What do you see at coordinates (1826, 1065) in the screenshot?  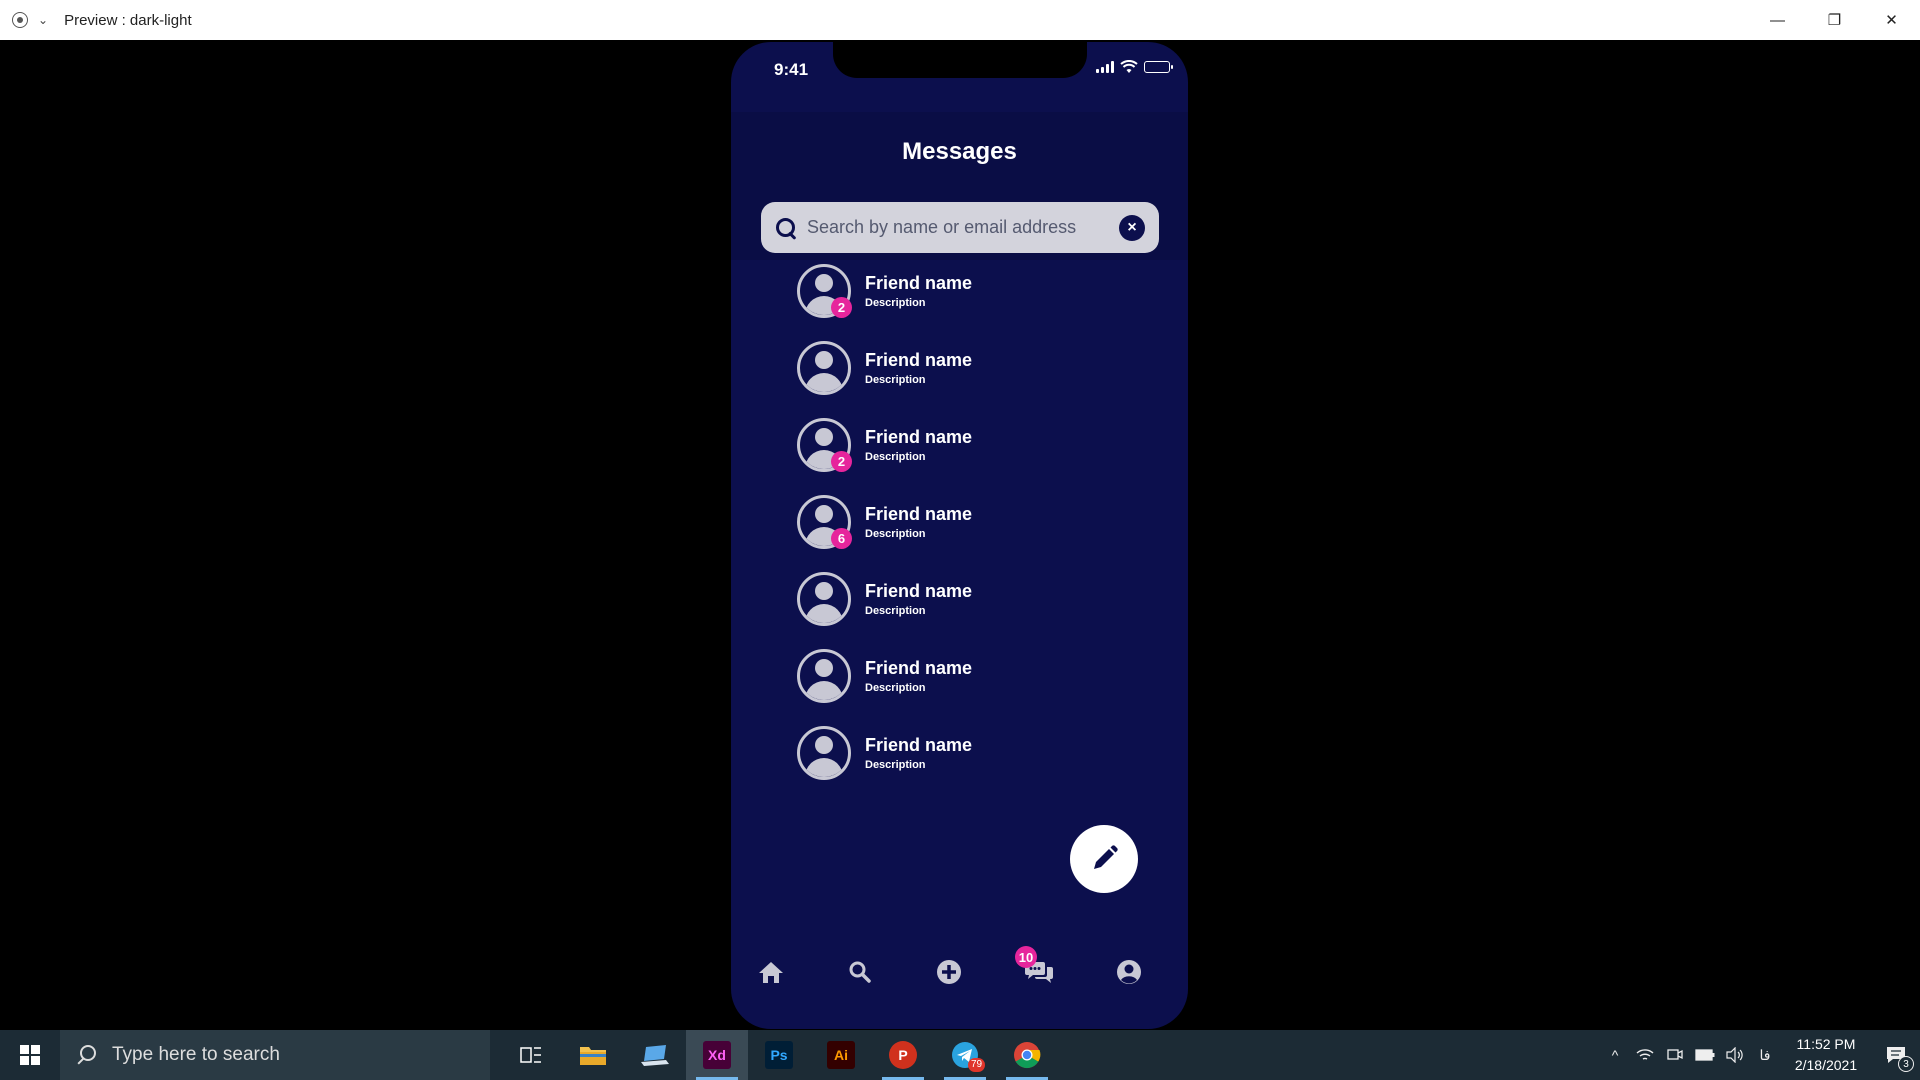 I see `clock-date: 2/18/2021` at bounding box center [1826, 1065].